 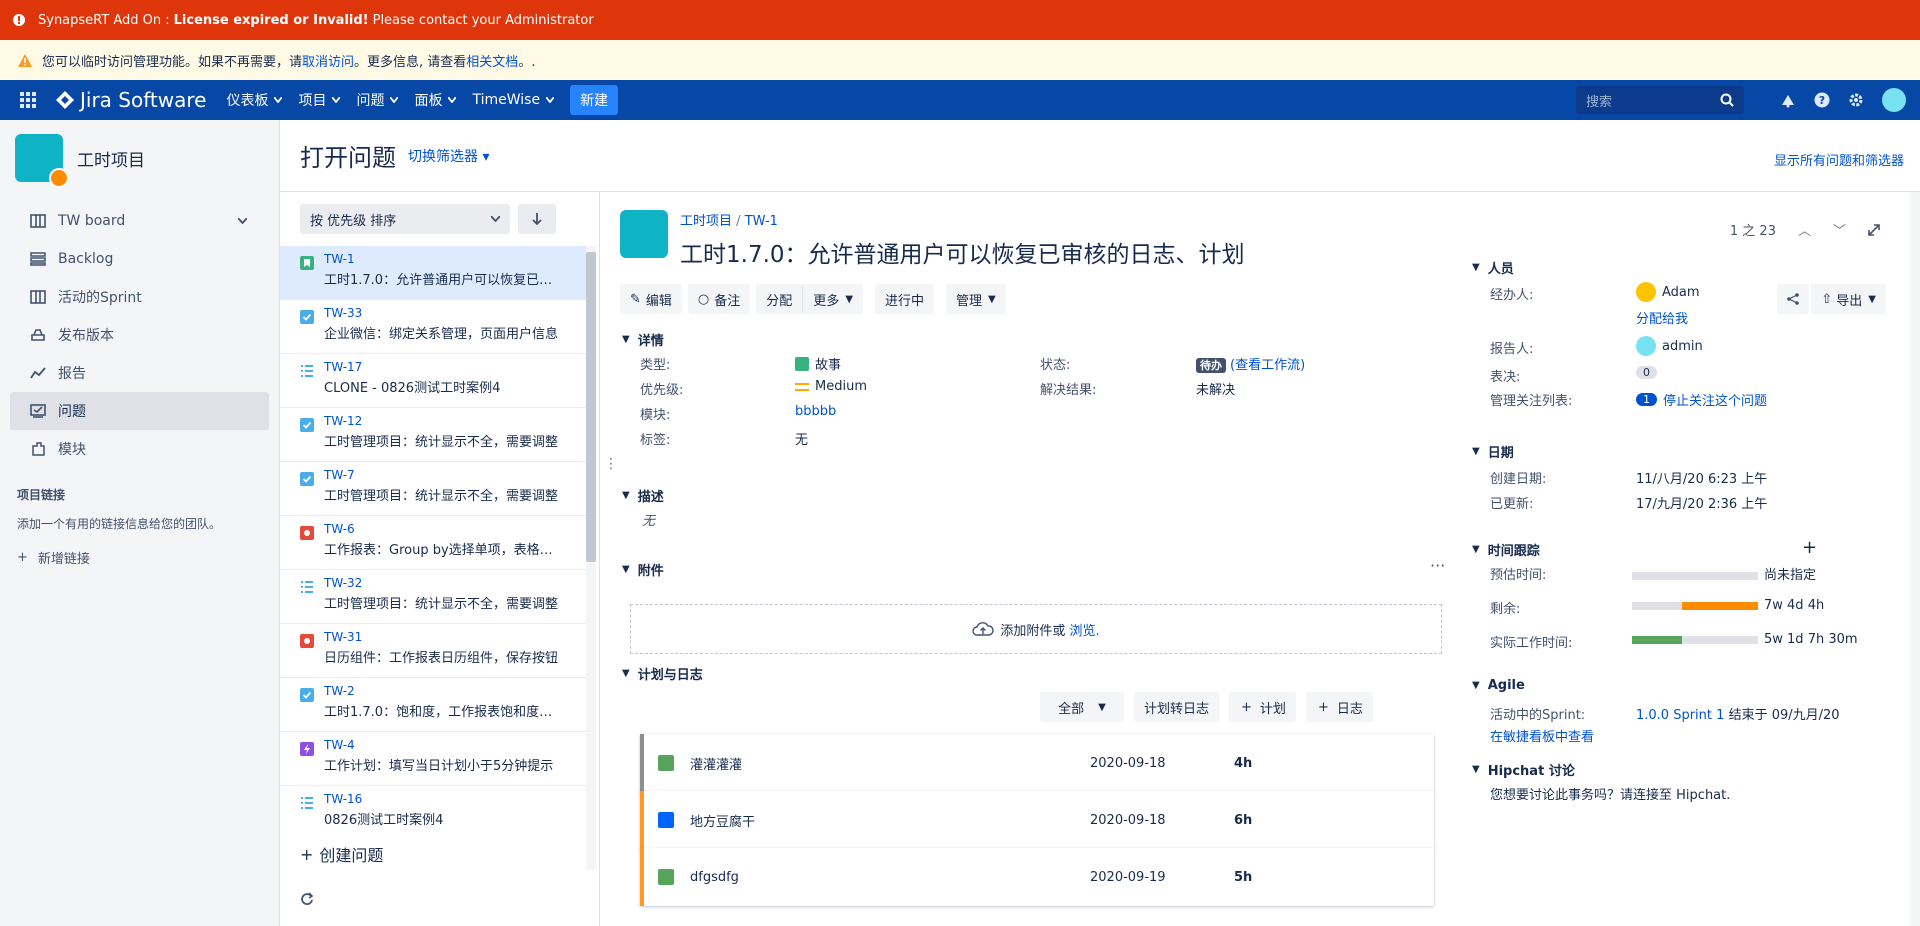 What do you see at coordinates (594, 100) in the screenshot?
I see `create-button: 新建` at bounding box center [594, 100].